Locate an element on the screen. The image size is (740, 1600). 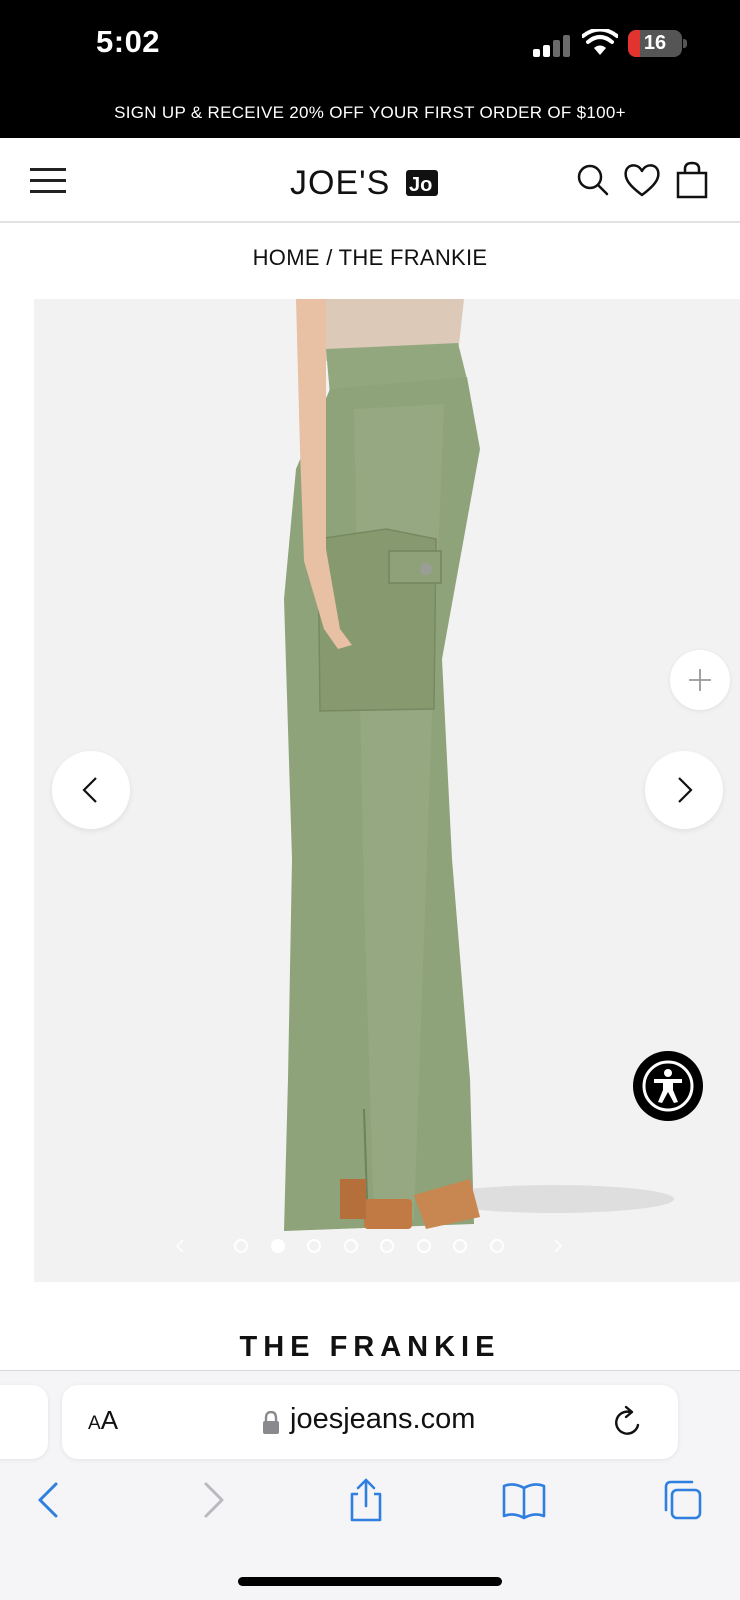
gallery-next-button is located at coordinates (684, 790).